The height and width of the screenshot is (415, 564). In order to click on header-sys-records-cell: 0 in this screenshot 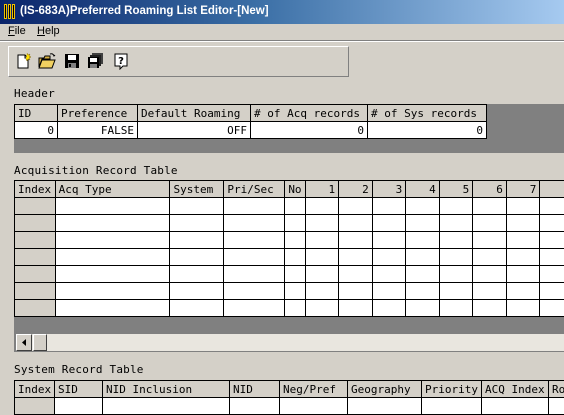, I will do `click(427, 130)`.